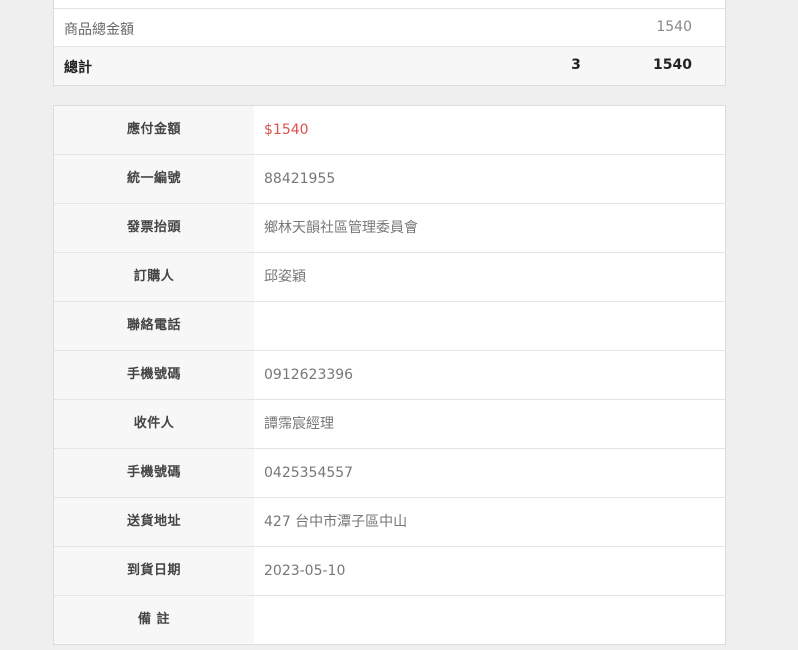 The width and height of the screenshot is (798, 650). Describe the element at coordinates (154, 424) in the screenshot. I see `recipient-label: 收件人` at that location.